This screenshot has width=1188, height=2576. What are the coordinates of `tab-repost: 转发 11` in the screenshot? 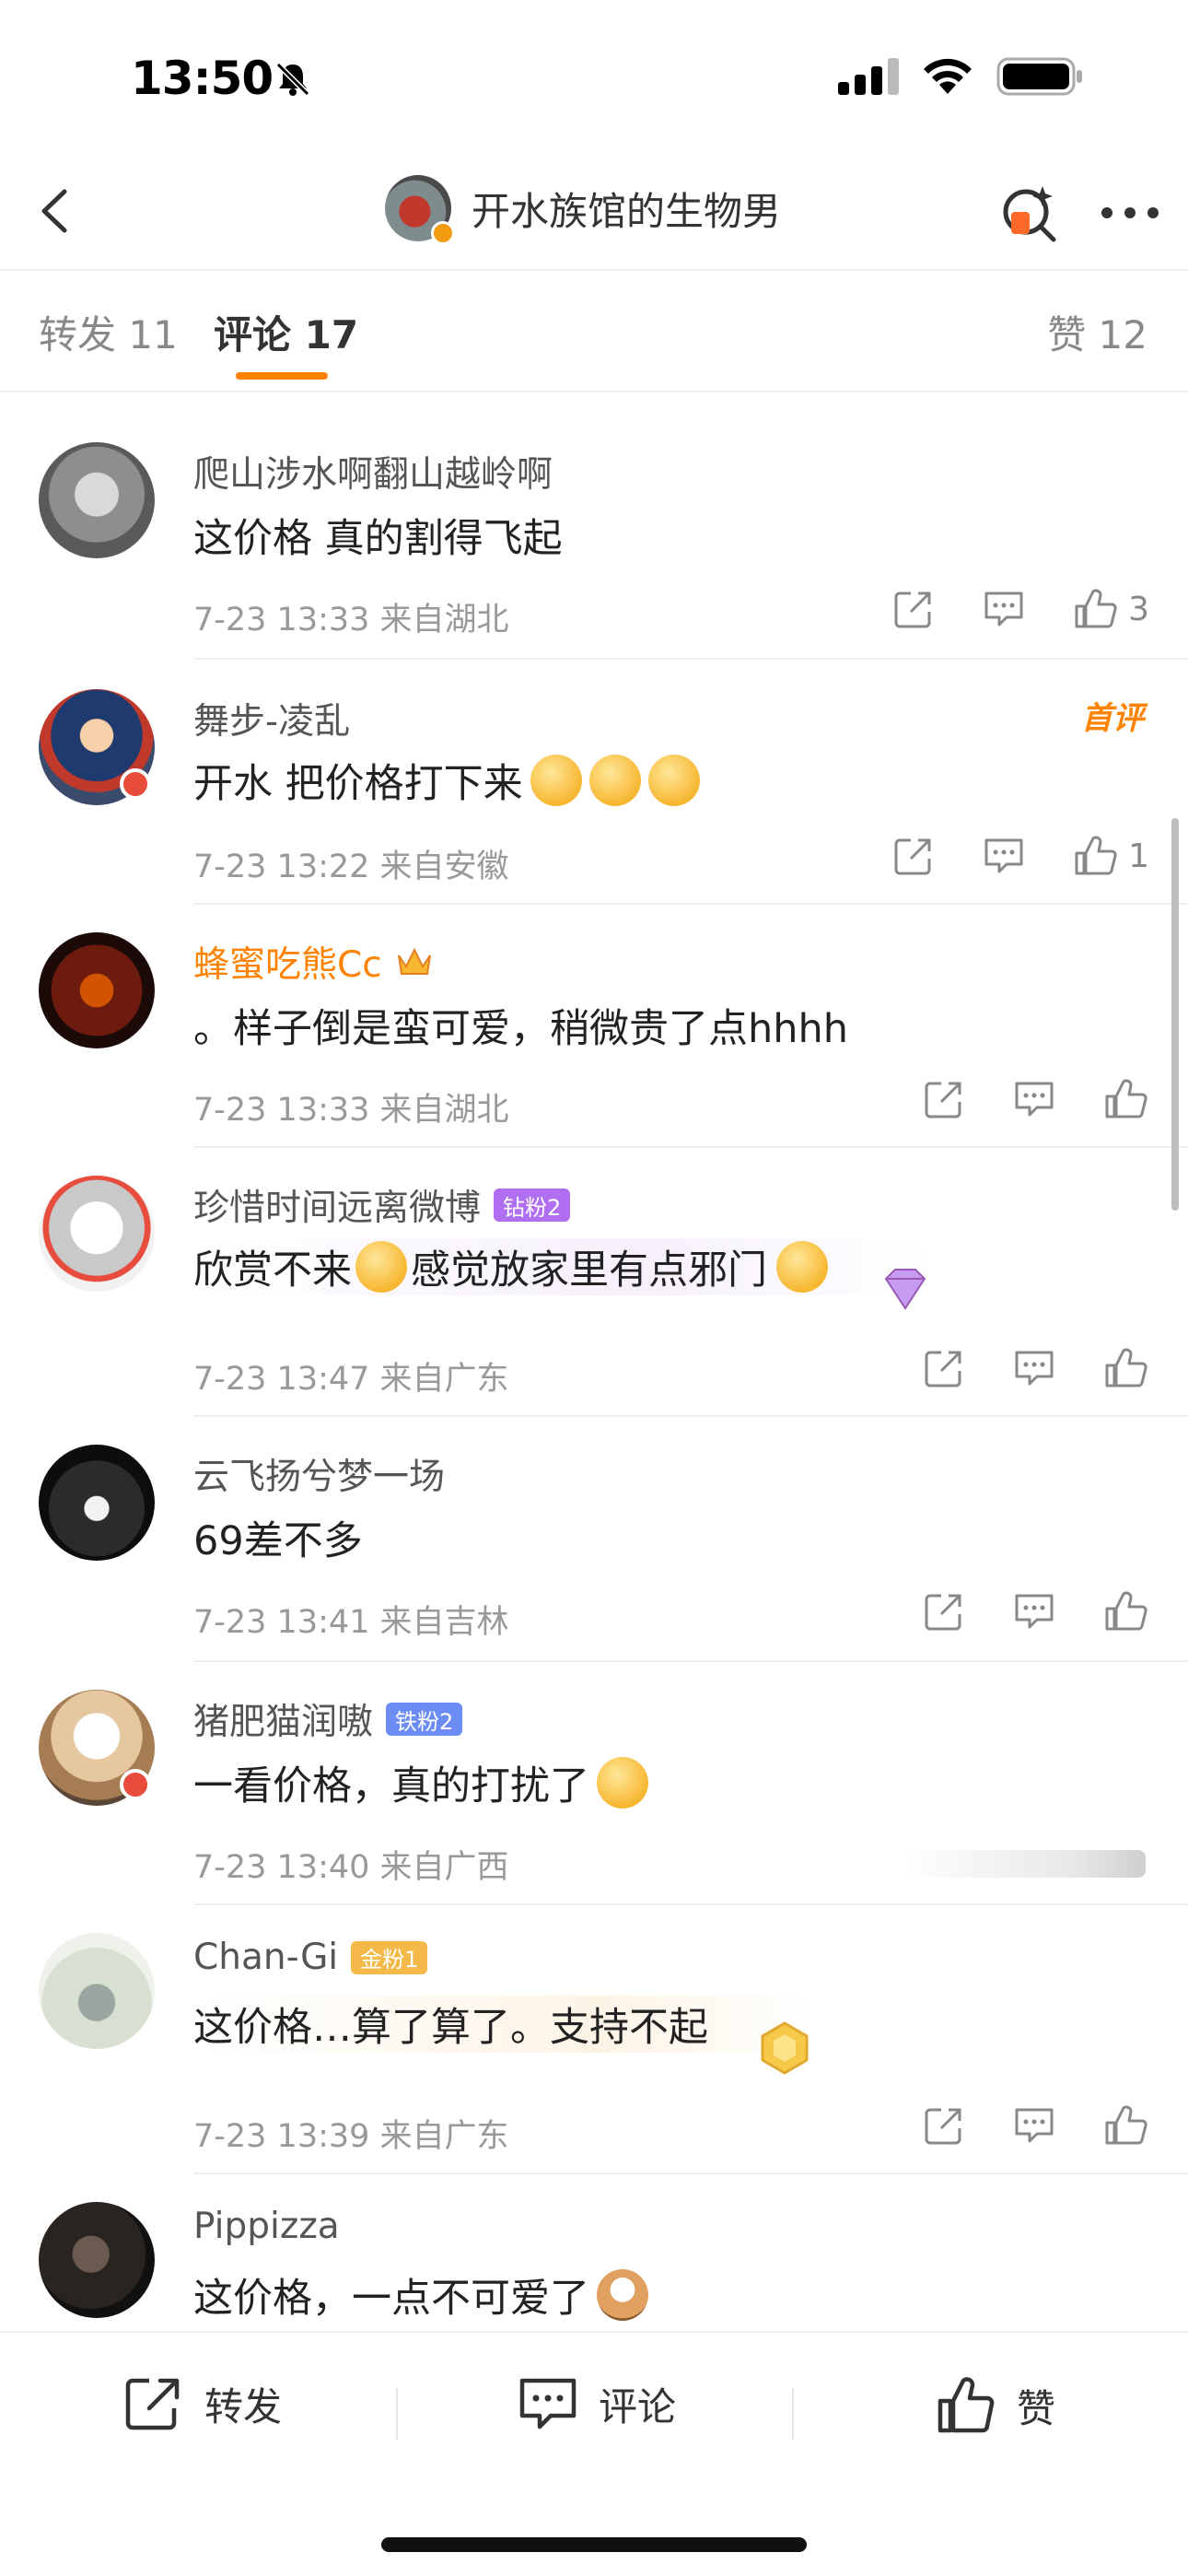 It's located at (108, 332).